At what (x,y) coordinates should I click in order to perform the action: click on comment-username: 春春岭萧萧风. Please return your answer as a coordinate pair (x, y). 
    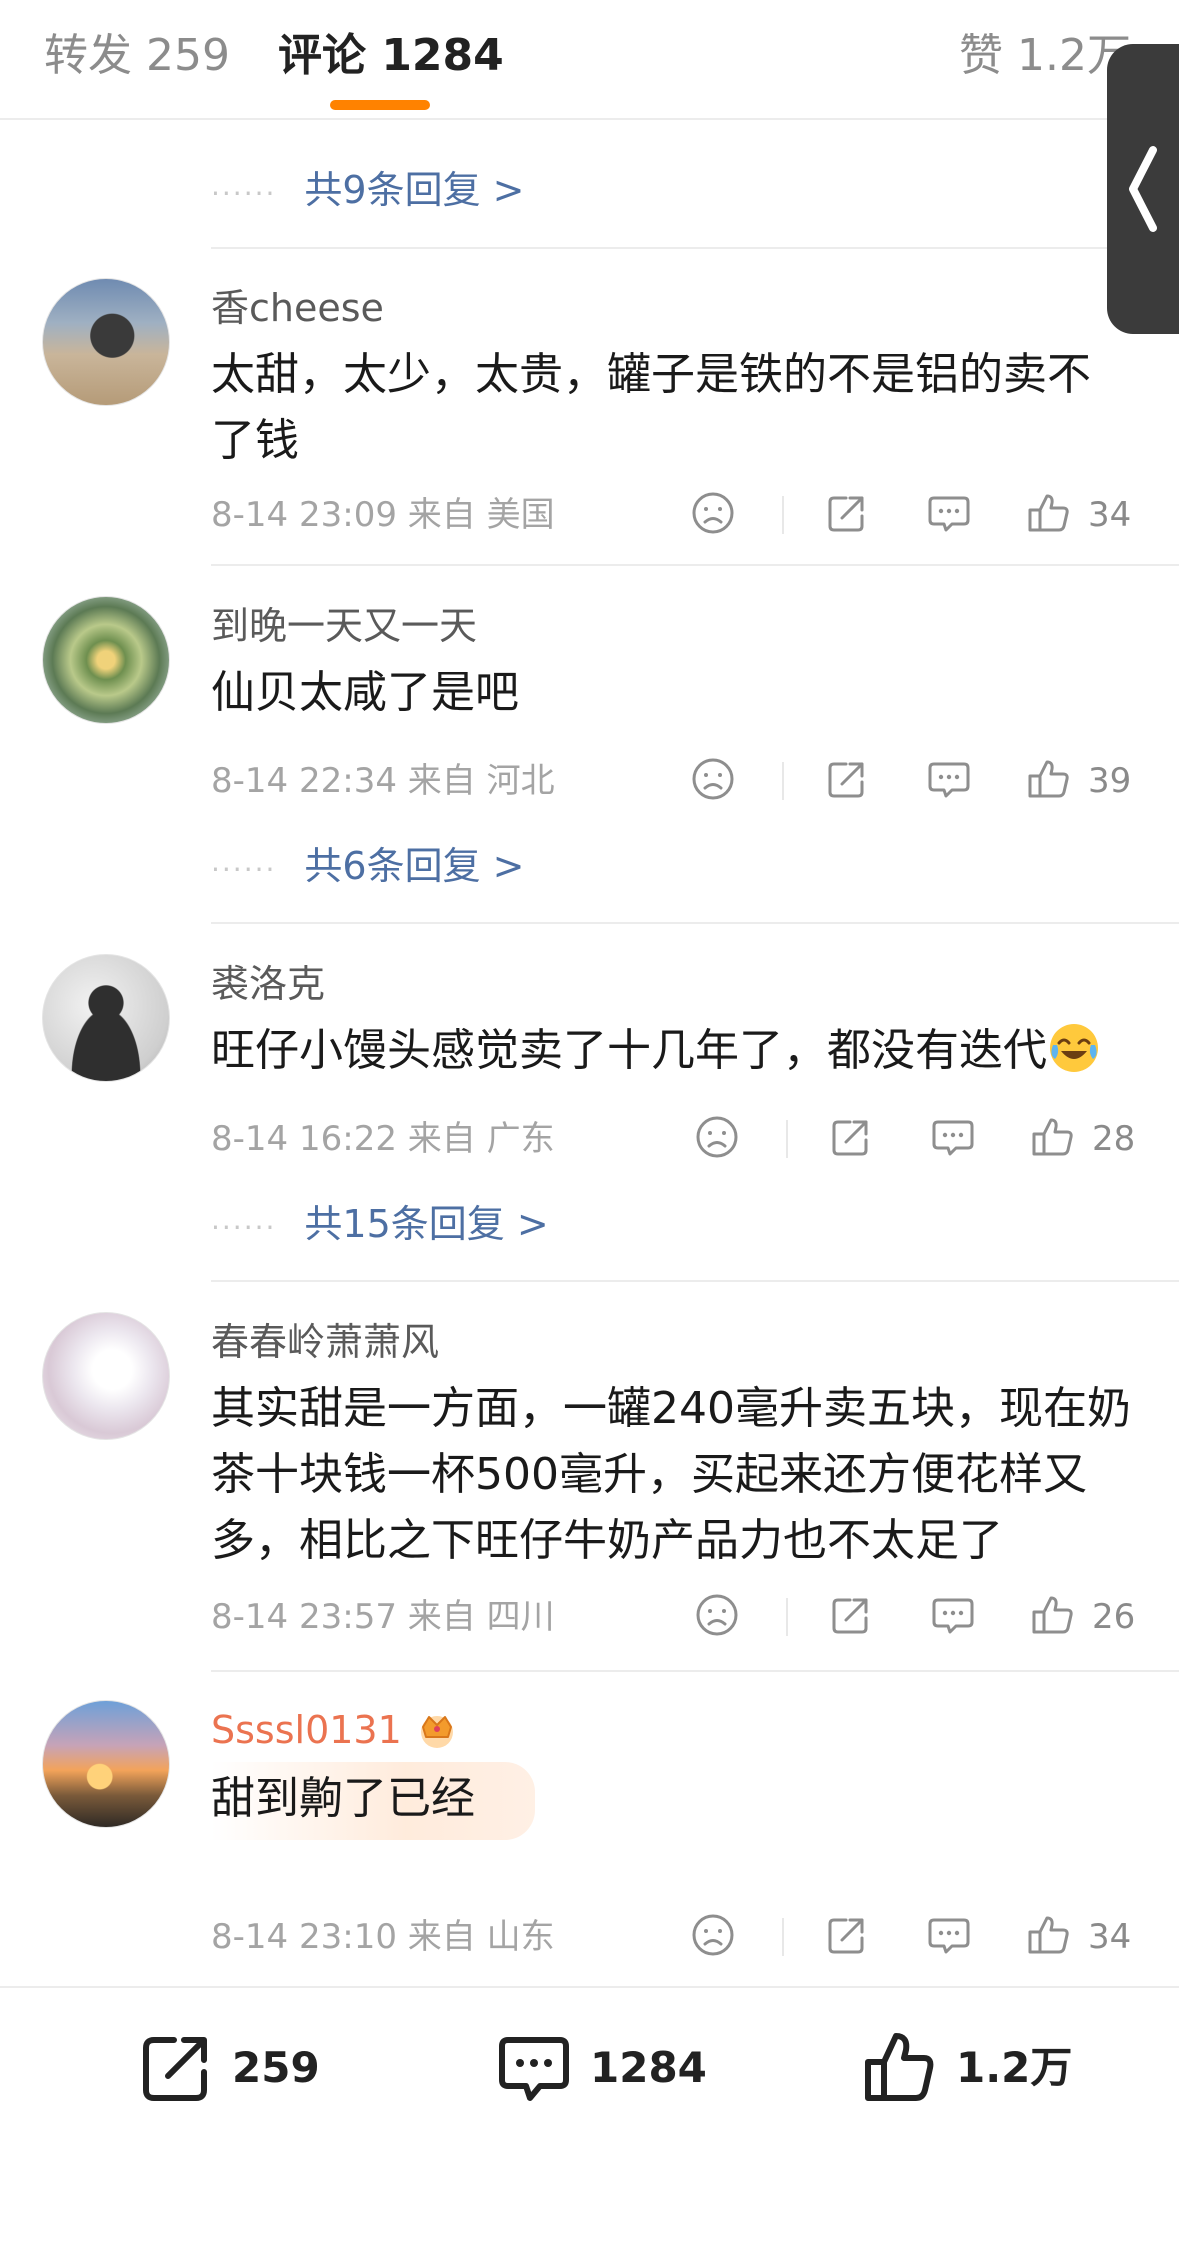
    Looking at the image, I should click on (325, 1342).